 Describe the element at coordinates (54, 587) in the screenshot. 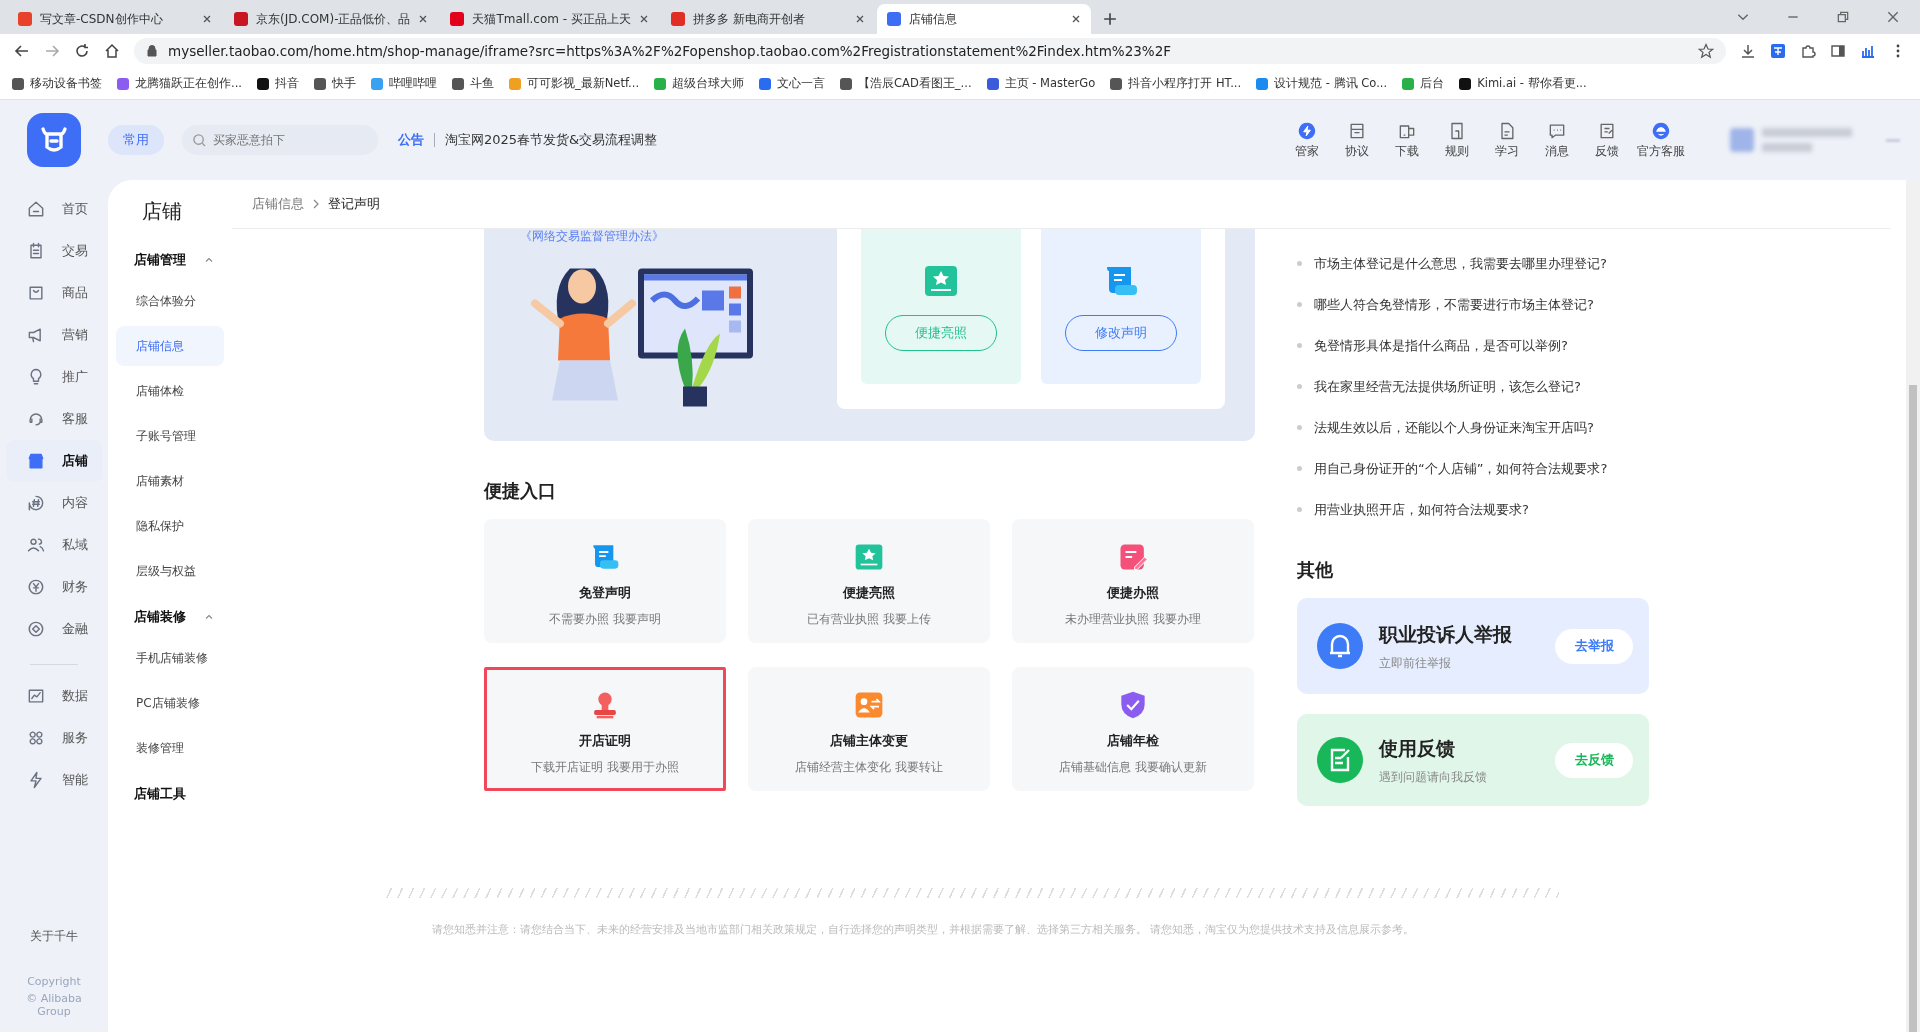

I see `nav-item: 财务` at that location.